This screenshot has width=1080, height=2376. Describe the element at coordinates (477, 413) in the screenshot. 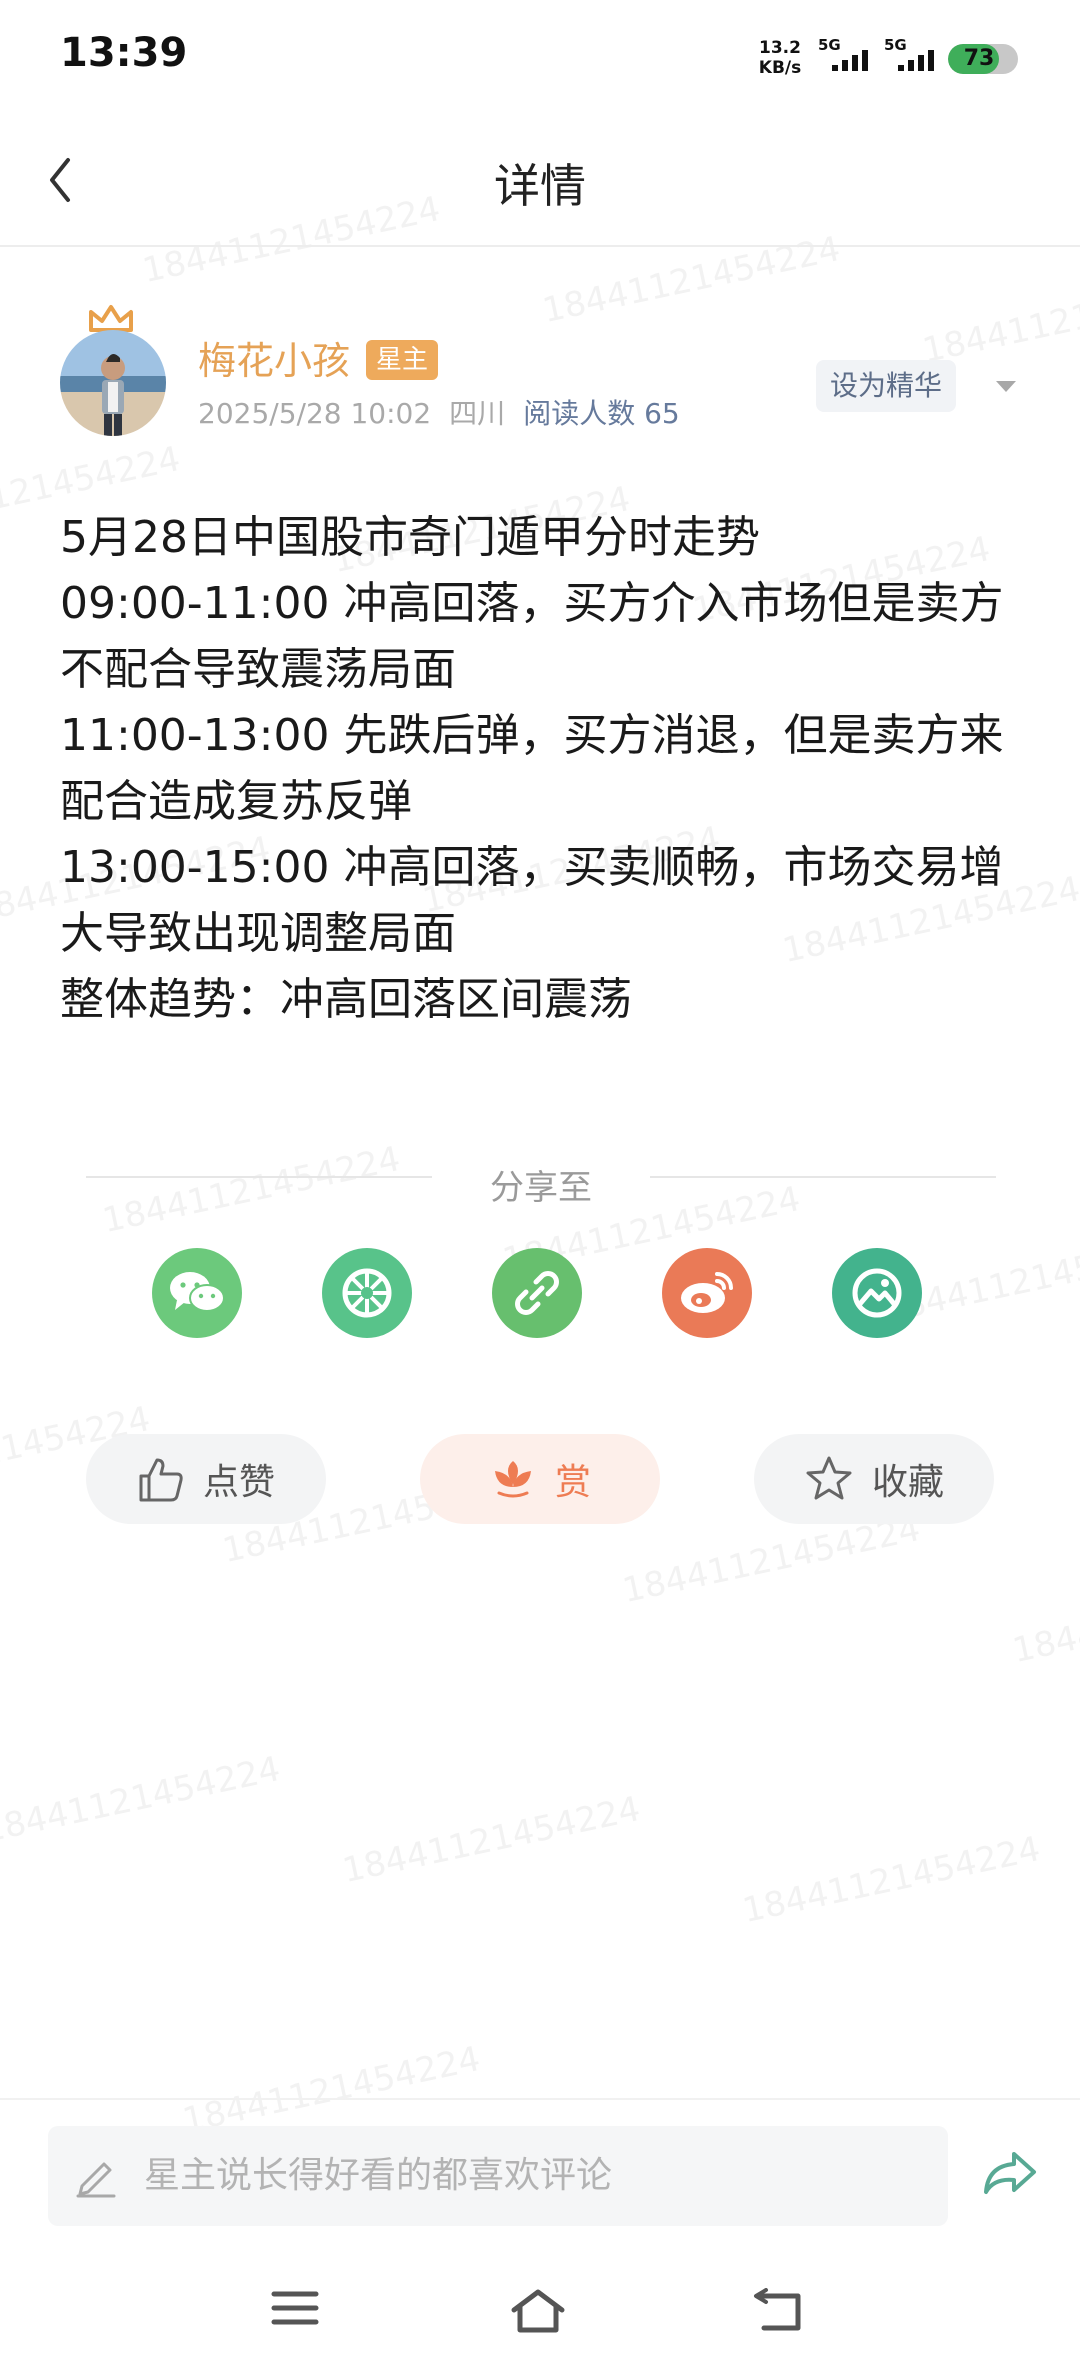

I see `post-location: 四川` at that location.